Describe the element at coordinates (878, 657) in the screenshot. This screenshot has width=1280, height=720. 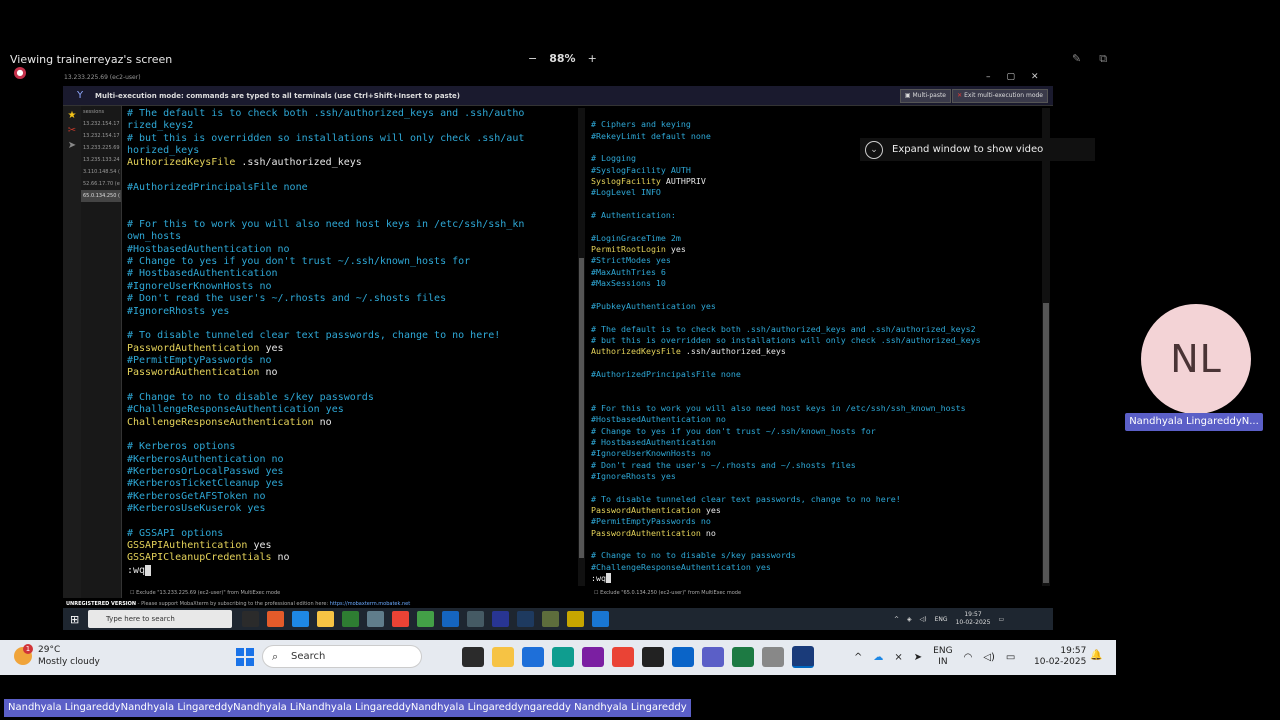
I see `onedrive-icon: ☁` at that location.